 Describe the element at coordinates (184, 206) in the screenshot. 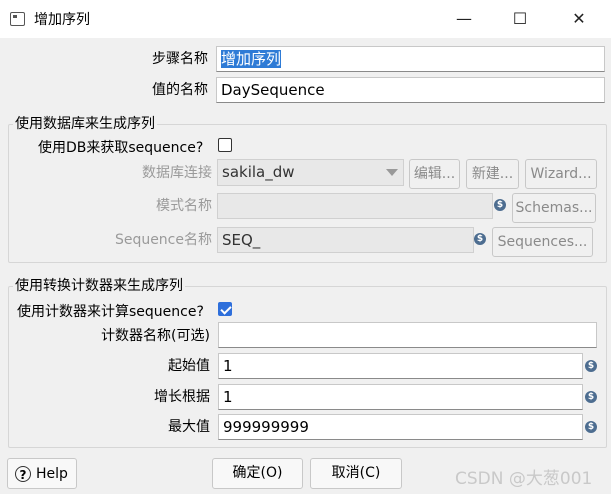

I see `schema-label: 模式名称` at that location.